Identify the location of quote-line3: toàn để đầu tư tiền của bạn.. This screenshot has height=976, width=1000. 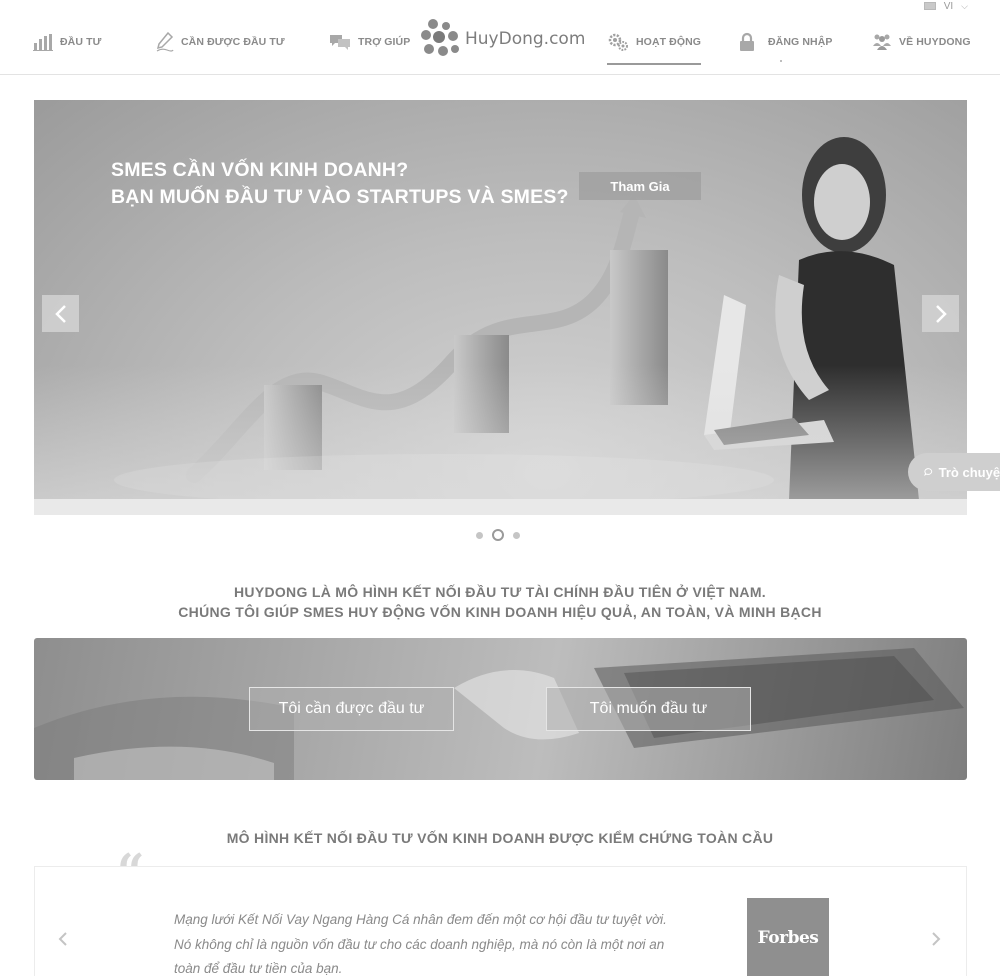
(258, 968).